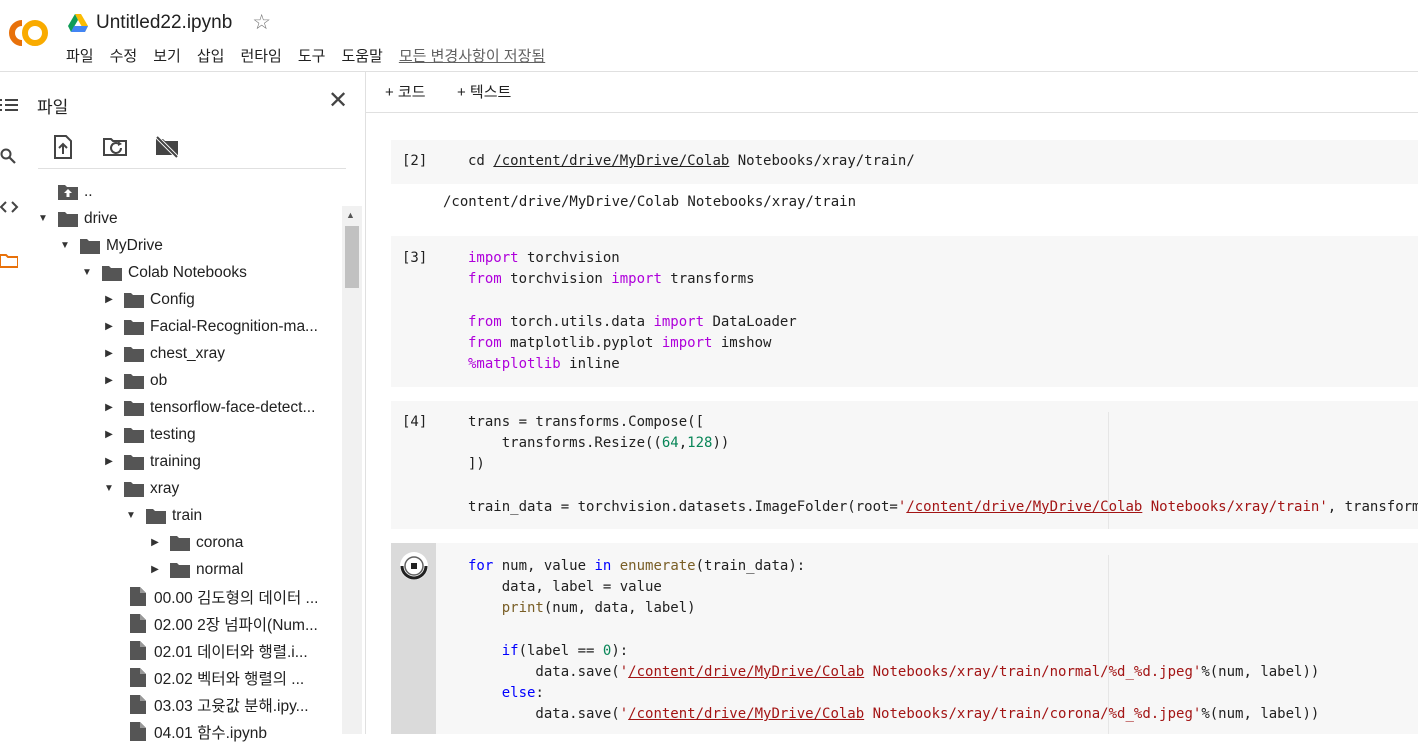 This screenshot has height=745, width=1418. Describe the element at coordinates (77, 218) in the screenshot. I see `tree-folder-item: ▼ drive` at that location.